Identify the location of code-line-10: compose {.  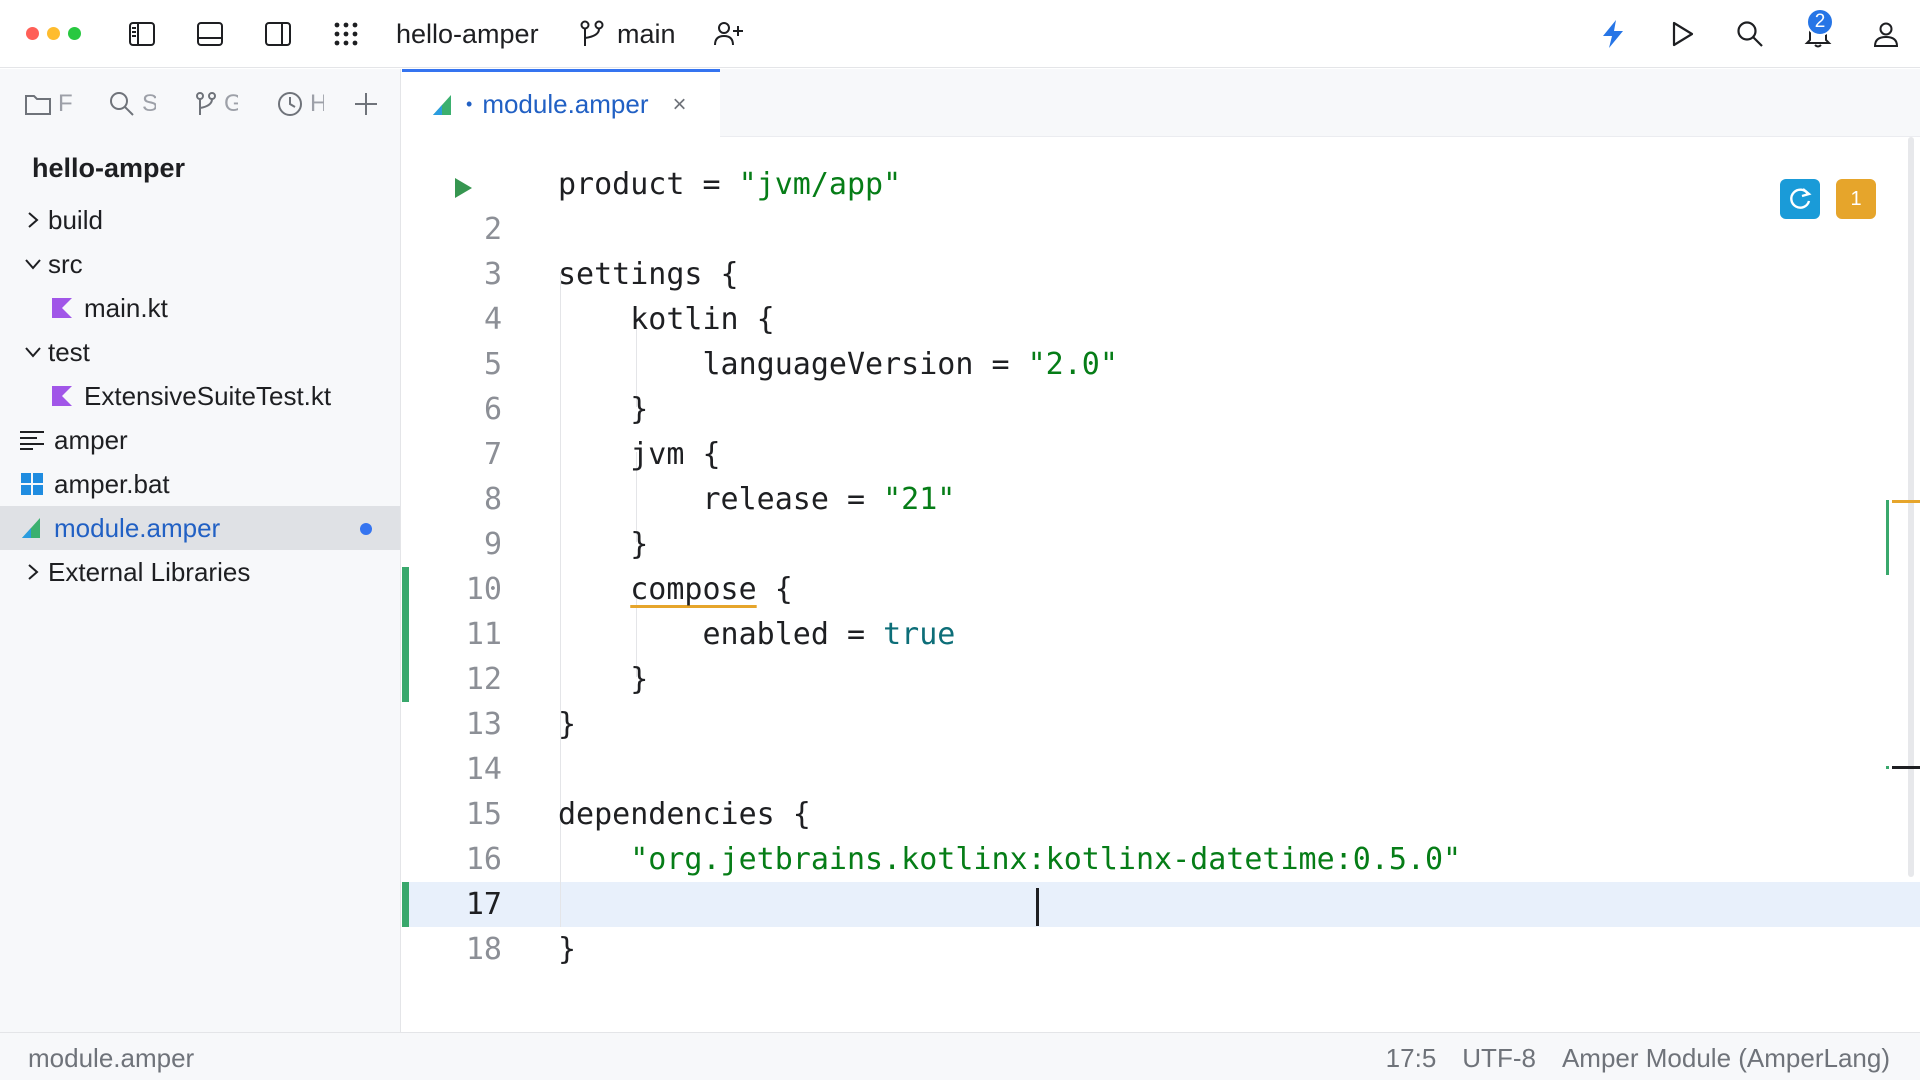
(675, 589).